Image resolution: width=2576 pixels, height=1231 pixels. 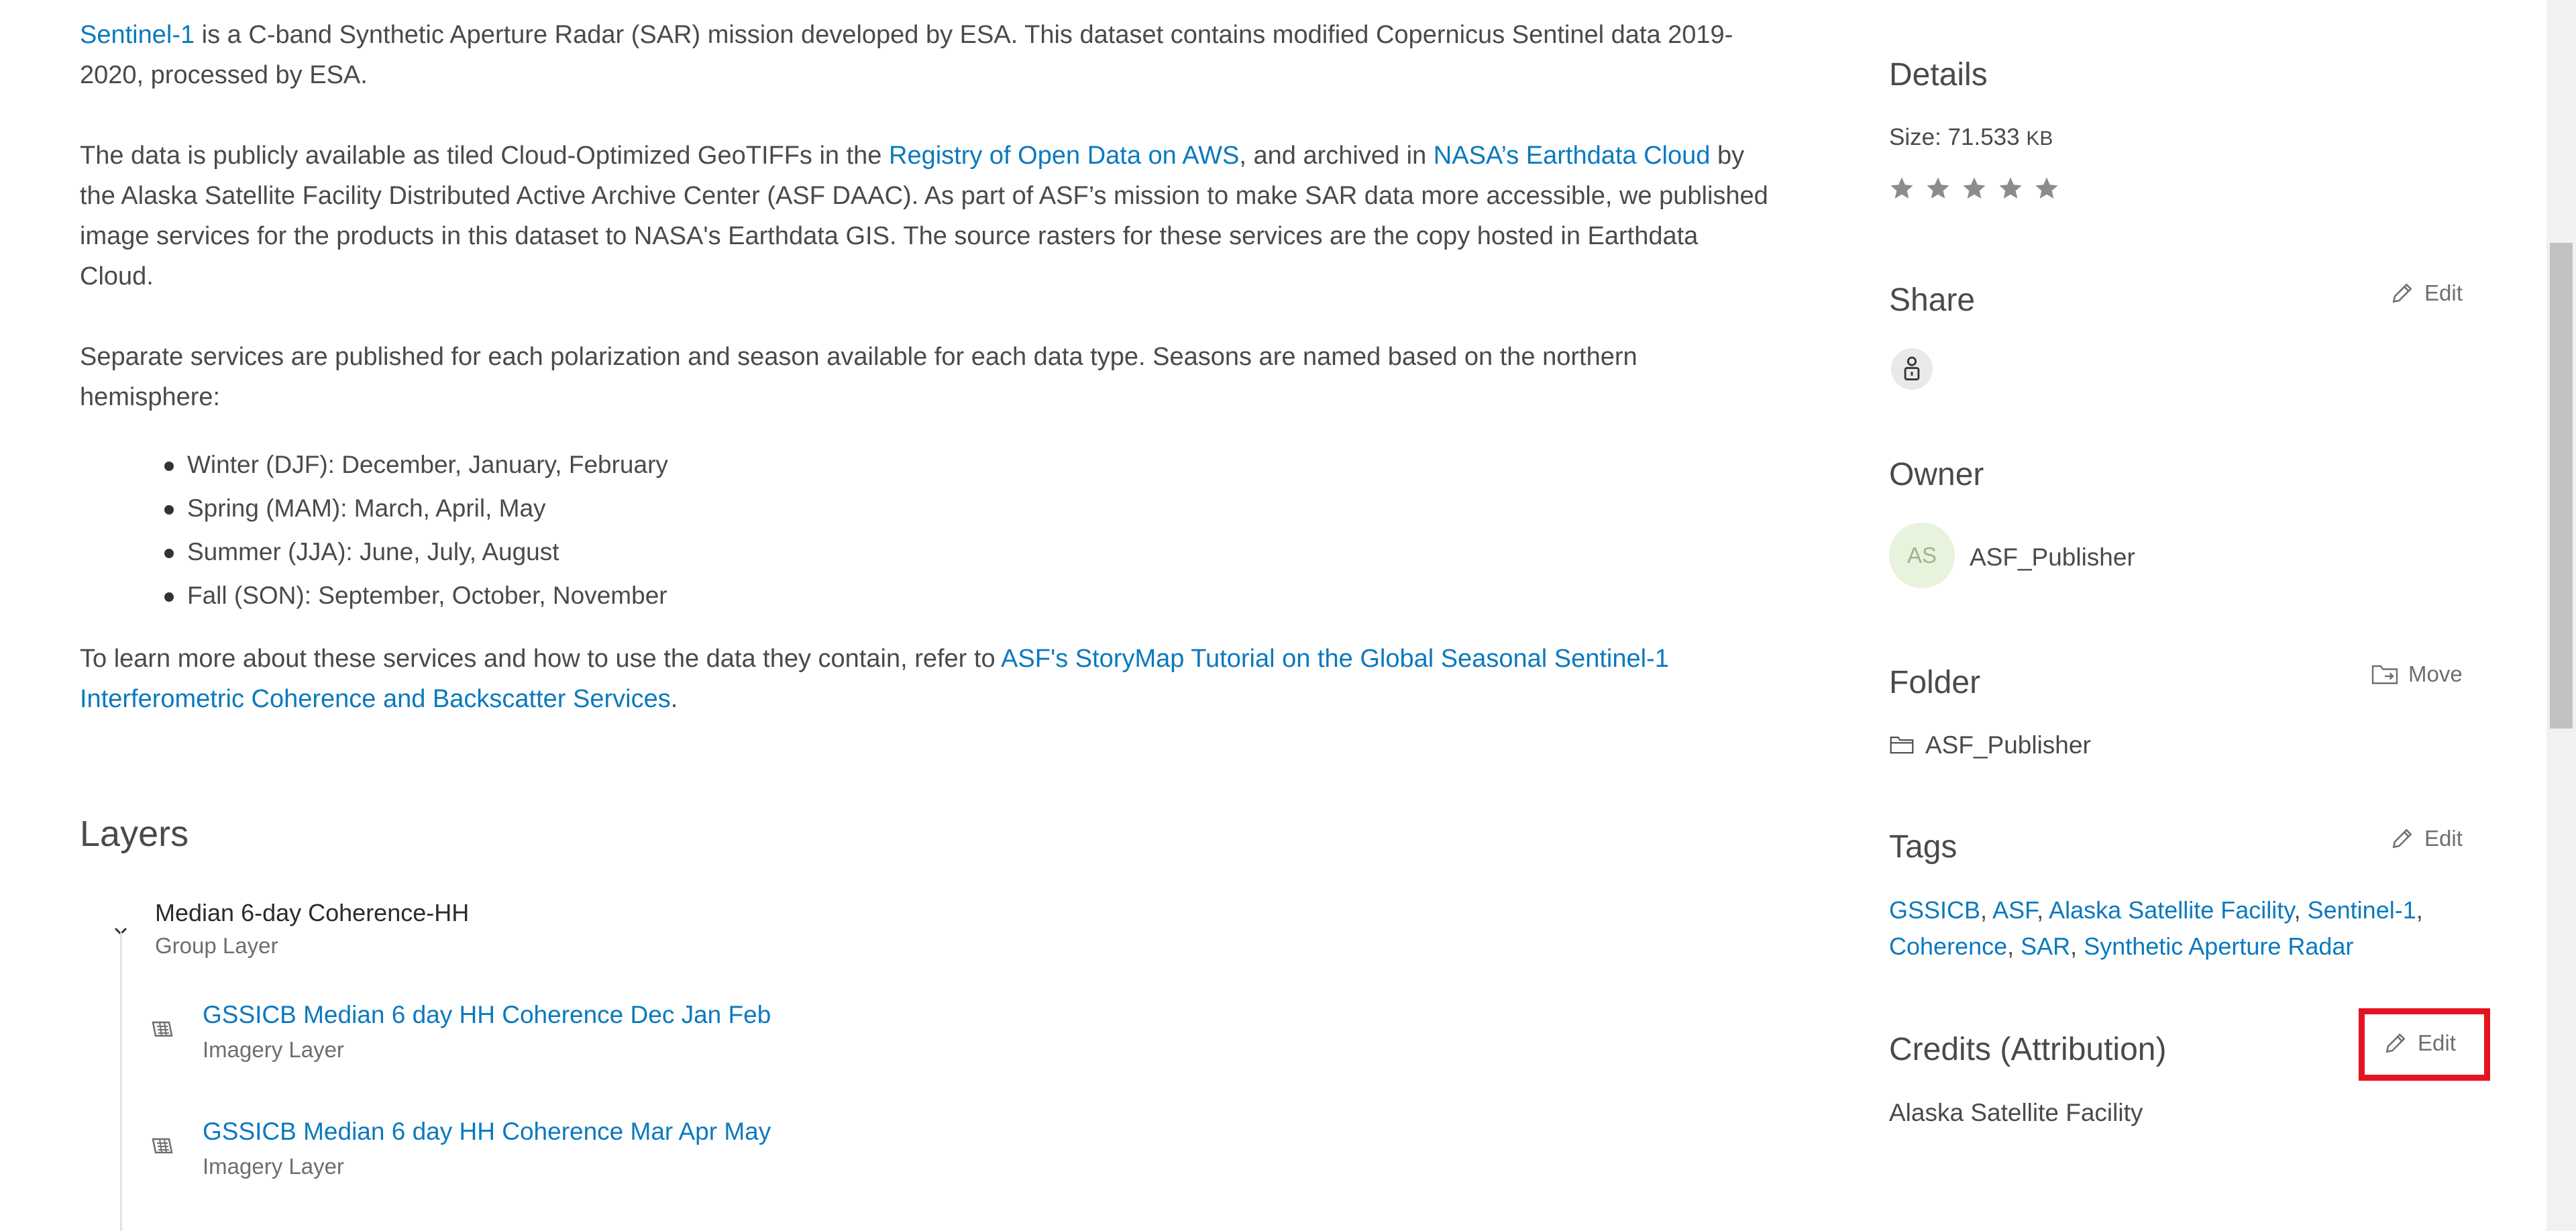 What do you see at coordinates (1936, 474) in the screenshot?
I see `owner-heading: Owner` at bounding box center [1936, 474].